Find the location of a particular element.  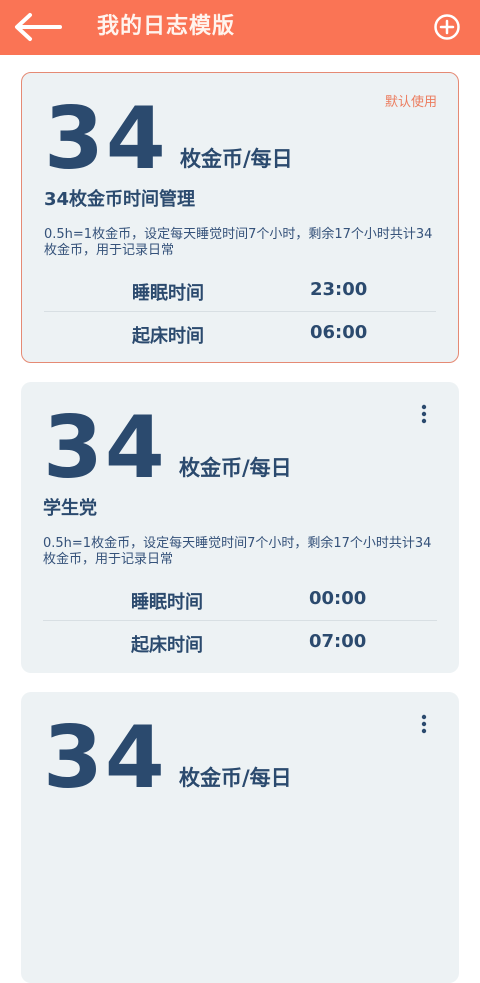

back-arrow-icon is located at coordinates (38, 27).